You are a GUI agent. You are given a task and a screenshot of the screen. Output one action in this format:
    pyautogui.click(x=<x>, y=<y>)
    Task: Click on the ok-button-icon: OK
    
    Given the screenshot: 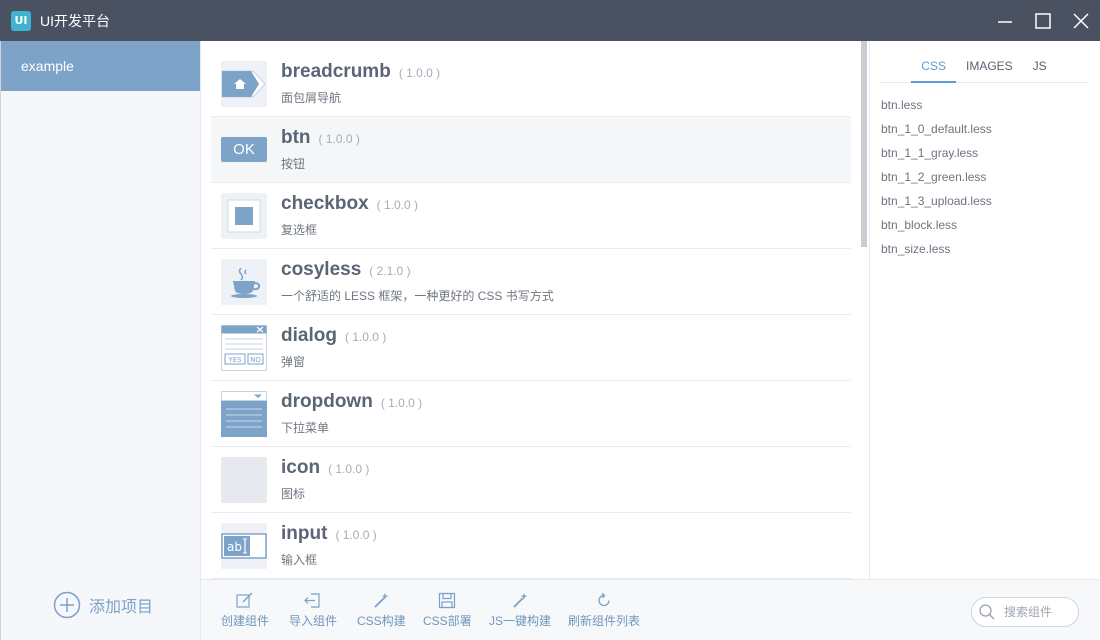 What is the action you would take?
    pyautogui.click(x=244, y=150)
    